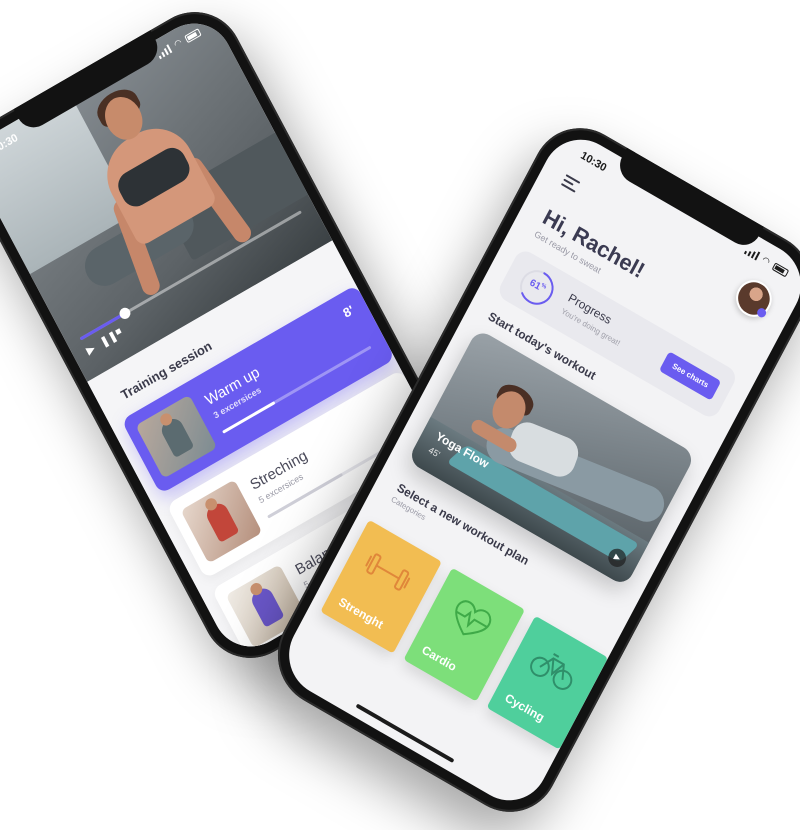 The width and height of the screenshot is (800, 830). What do you see at coordinates (593, 162) in the screenshot?
I see `status-time: 10:30` at bounding box center [593, 162].